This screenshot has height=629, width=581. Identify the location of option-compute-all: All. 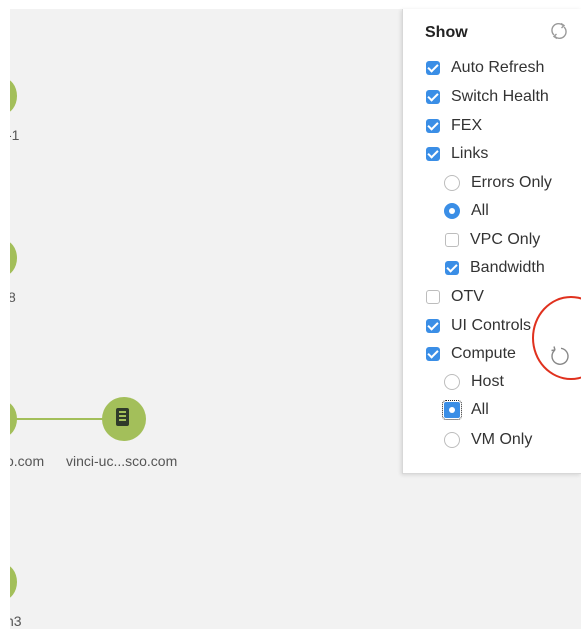
(465, 410).